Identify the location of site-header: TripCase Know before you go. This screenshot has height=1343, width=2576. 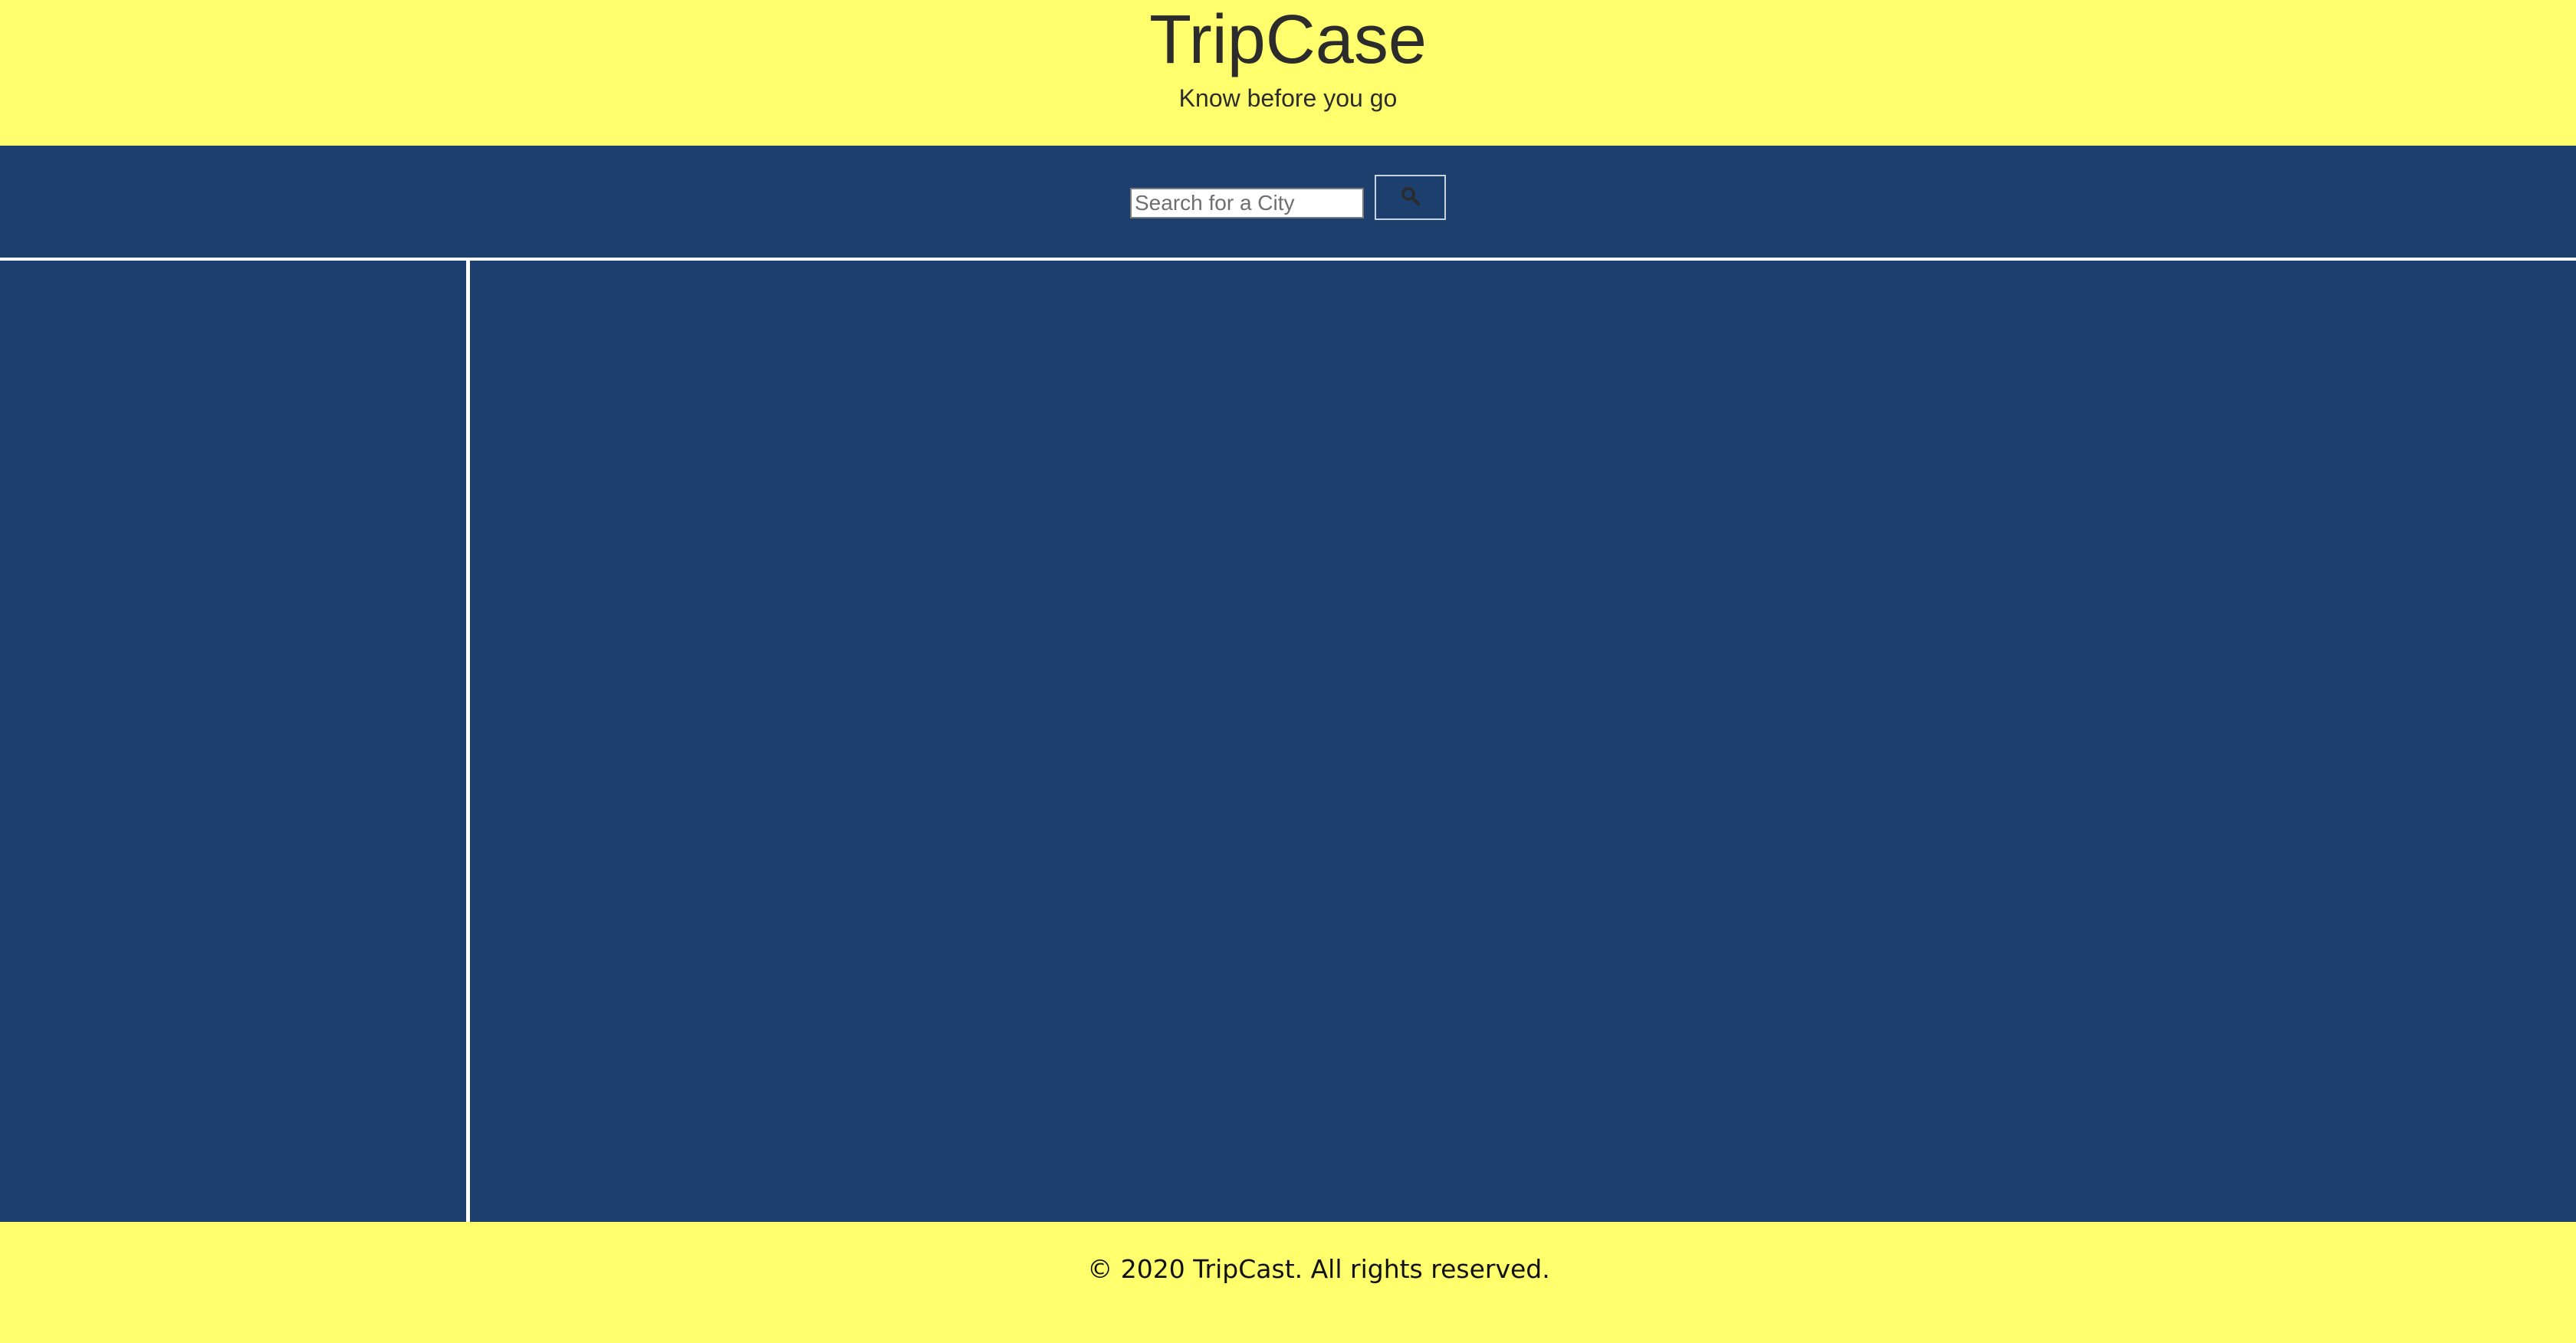
(1288, 73).